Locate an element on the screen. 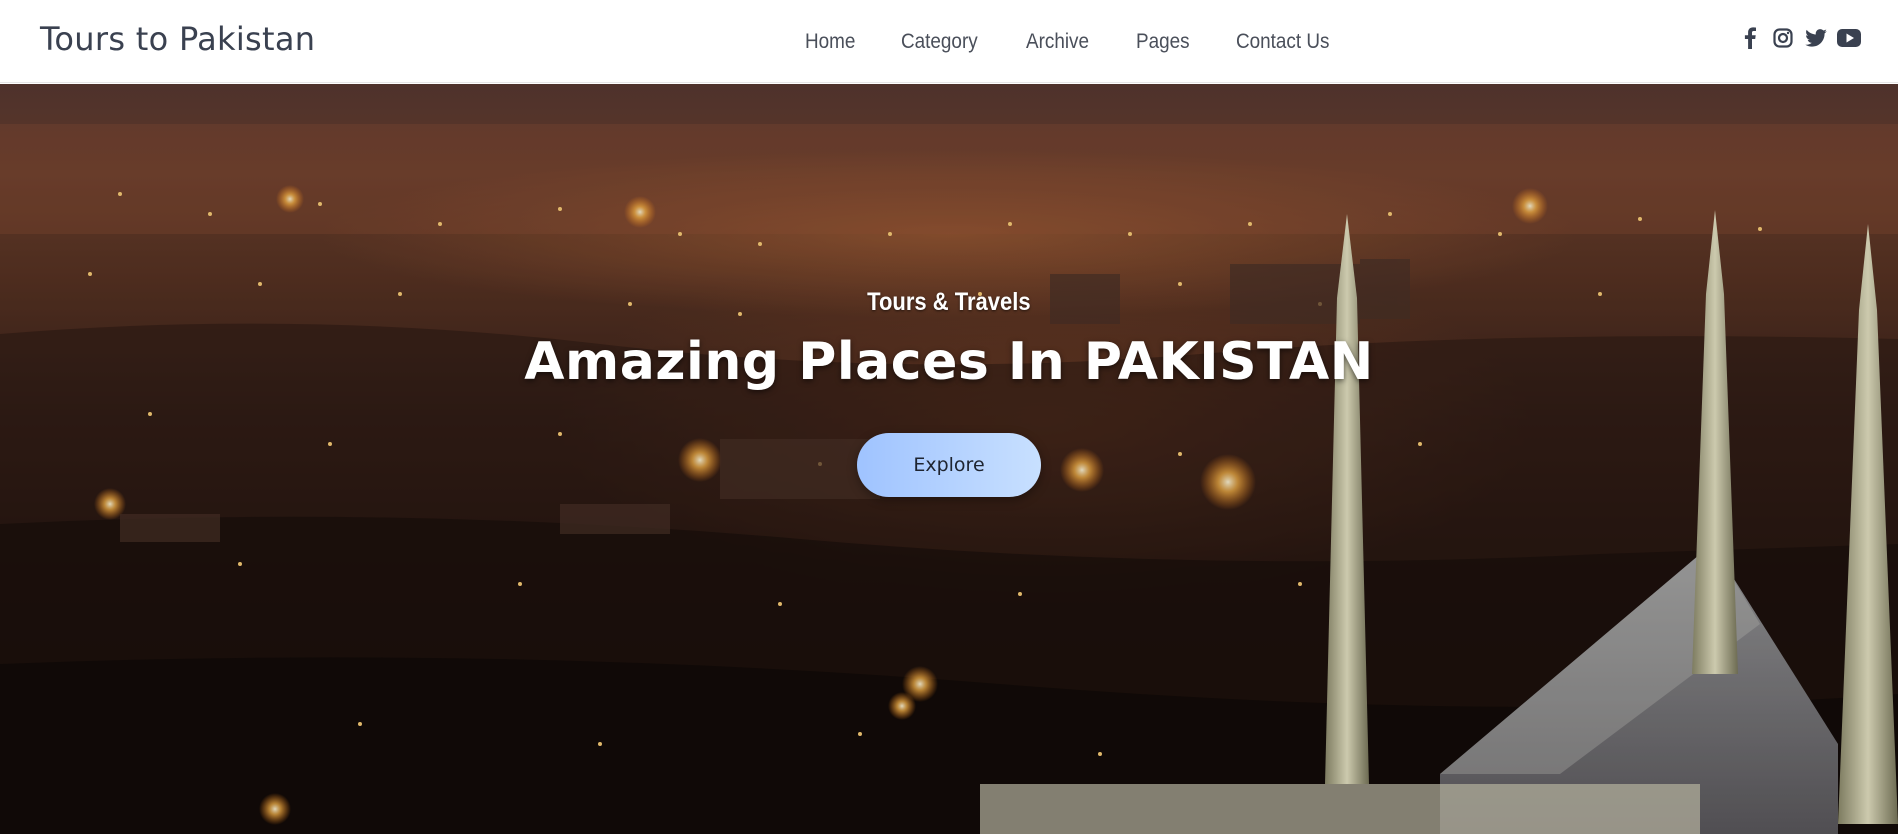  hero-headline: Amazing Places In PAKISTAN is located at coordinates (949, 362).